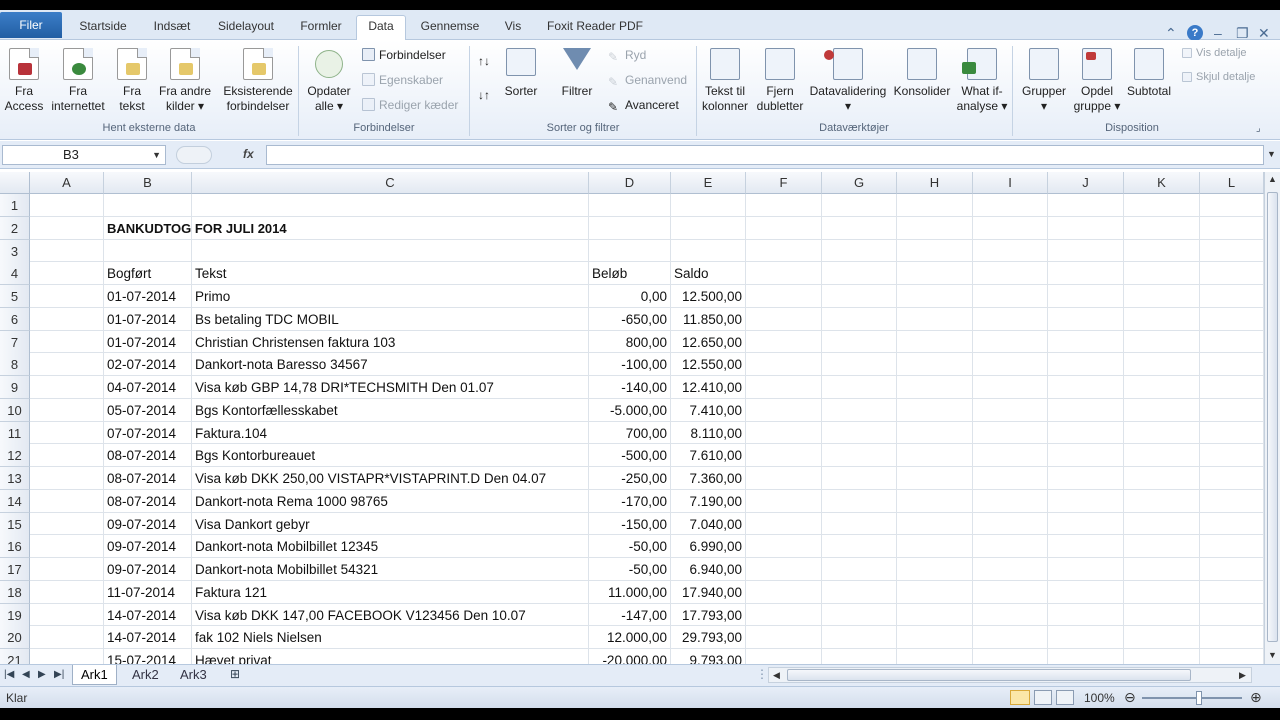 The image size is (1280, 720). What do you see at coordinates (631, 455) in the screenshot?
I see `cell-amount: -500,00` at bounding box center [631, 455].